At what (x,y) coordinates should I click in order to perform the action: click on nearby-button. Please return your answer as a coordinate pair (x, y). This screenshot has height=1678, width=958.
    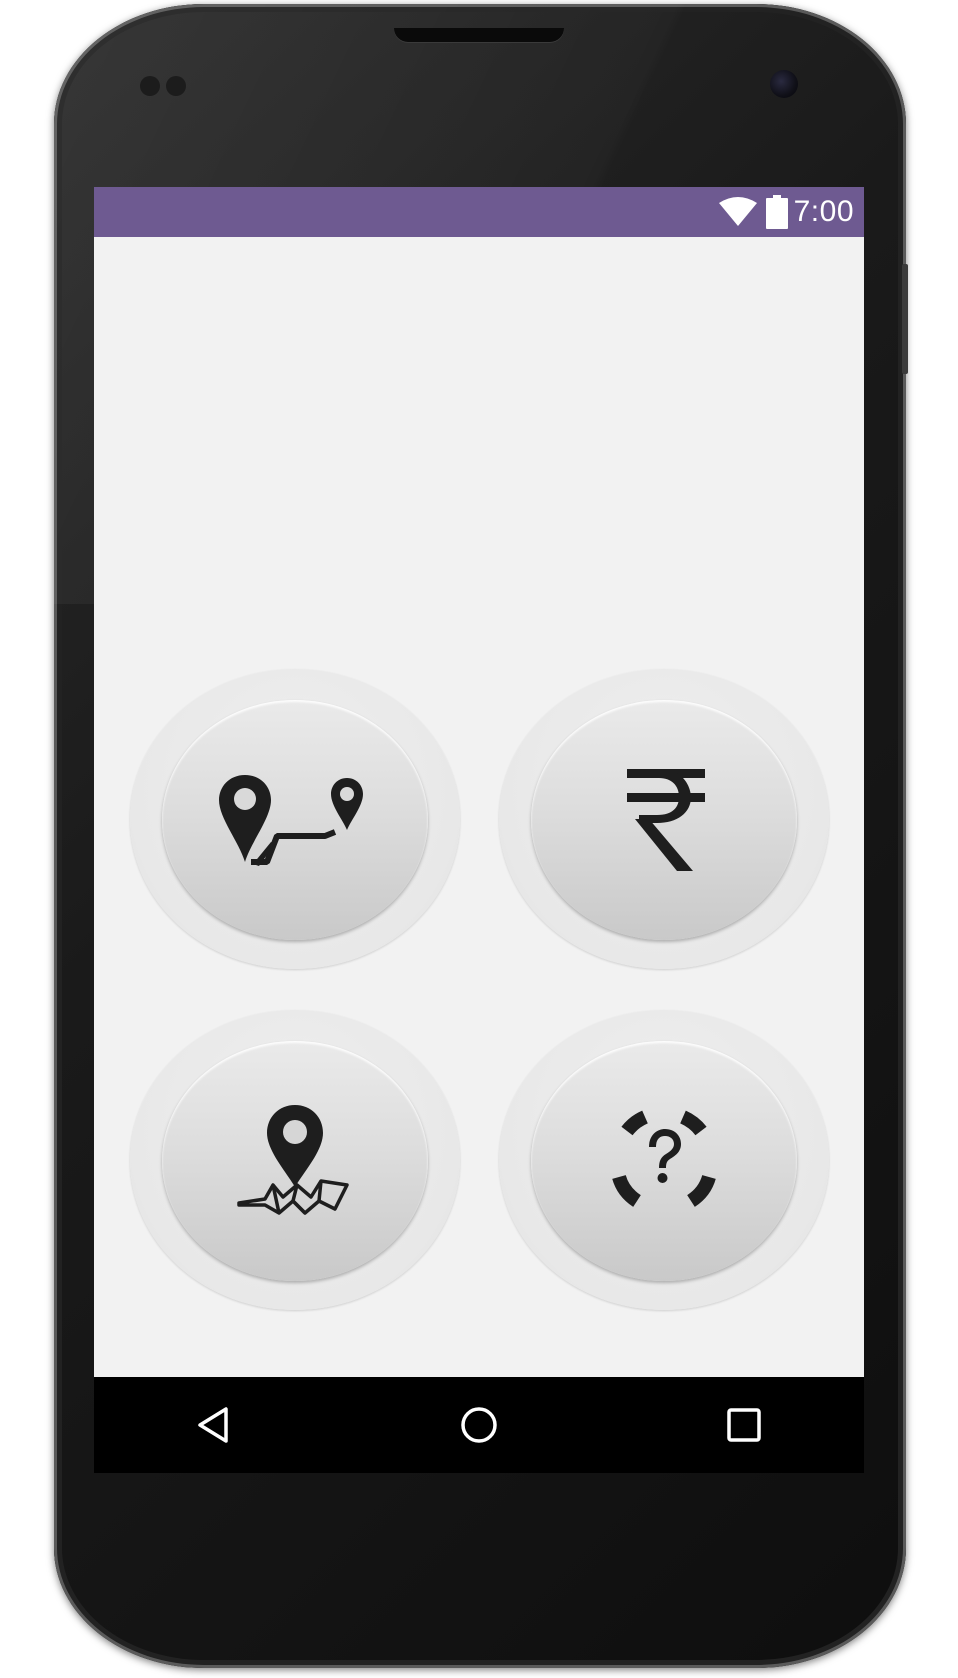
    Looking at the image, I should click on (295, 1160).